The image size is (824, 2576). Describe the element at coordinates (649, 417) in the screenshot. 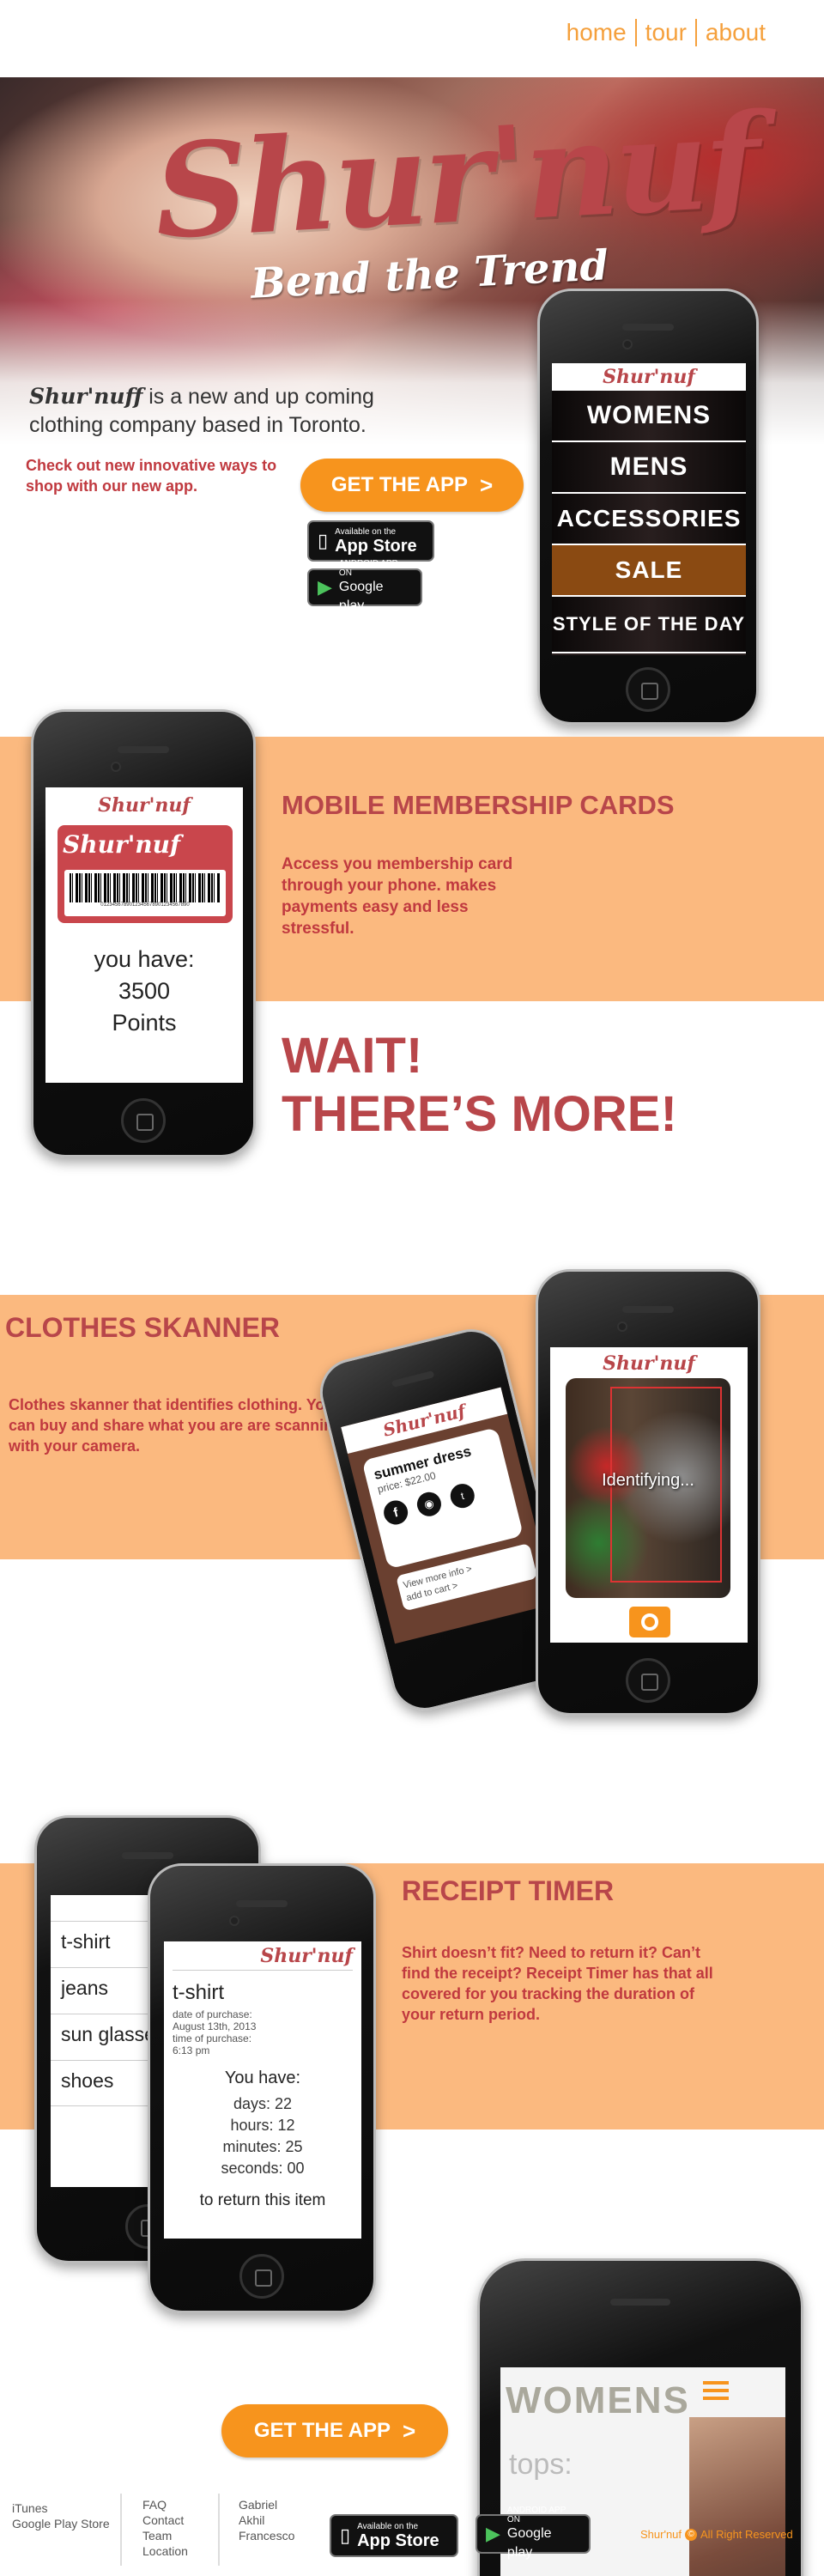

I see `menu-item-womens: WOMENS` at that location.